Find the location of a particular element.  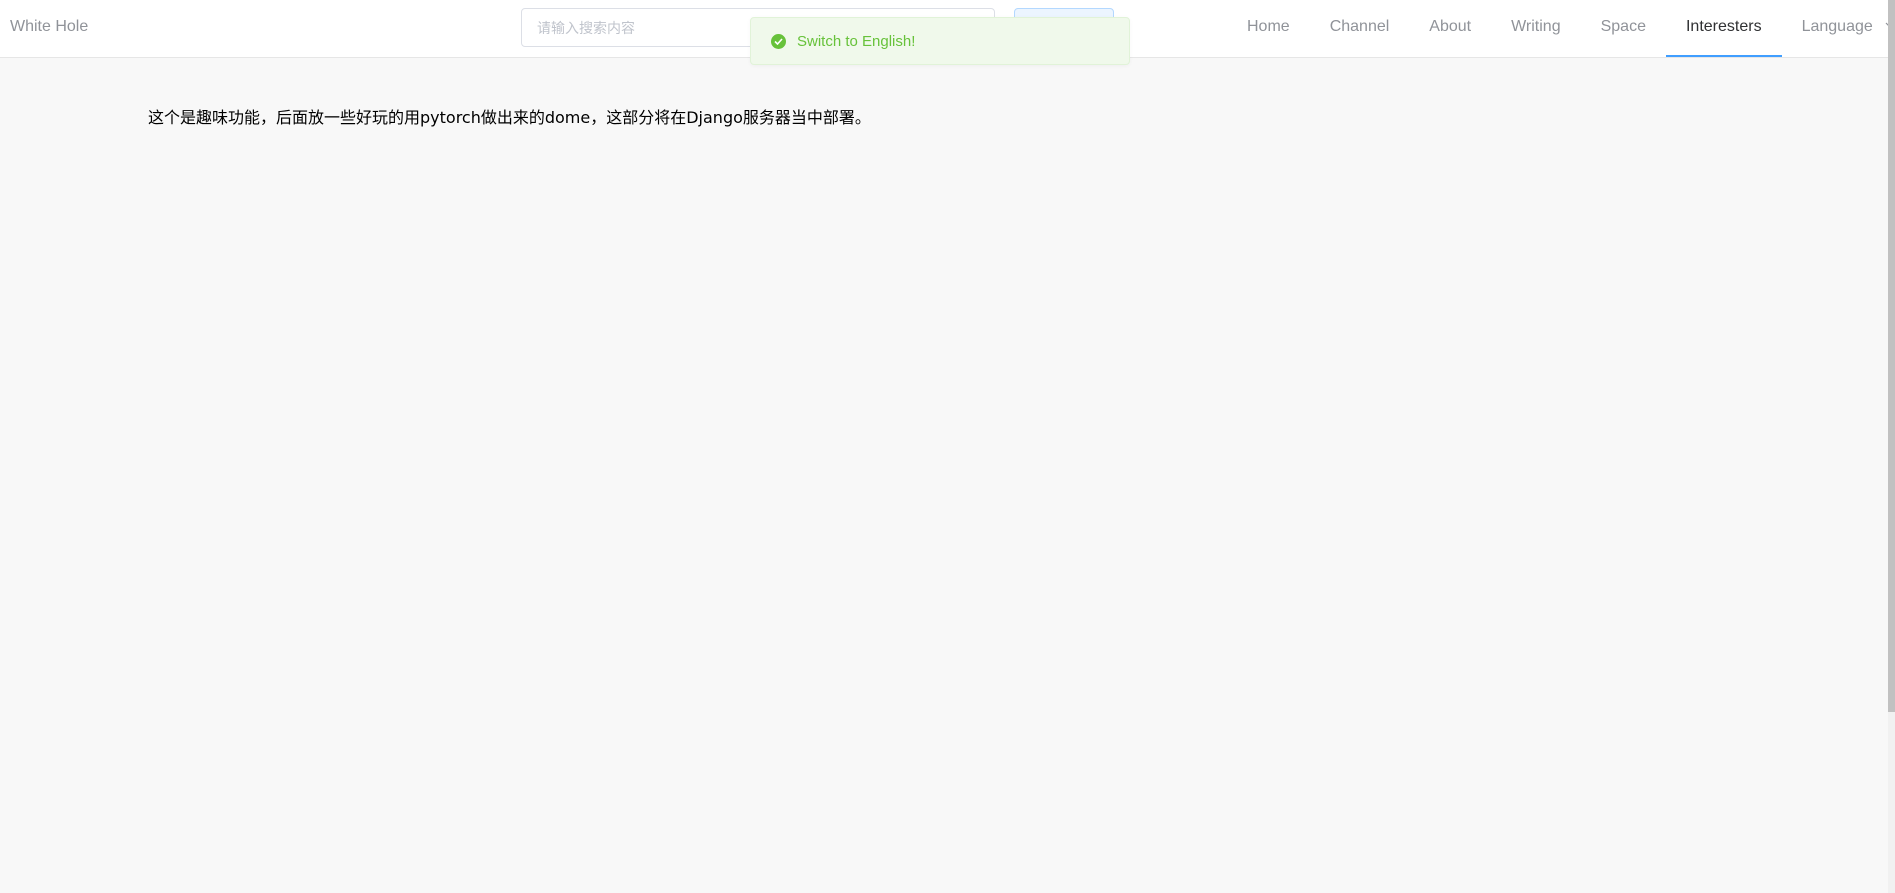

nav-item-about: About is located at coordinates (1450, 28).